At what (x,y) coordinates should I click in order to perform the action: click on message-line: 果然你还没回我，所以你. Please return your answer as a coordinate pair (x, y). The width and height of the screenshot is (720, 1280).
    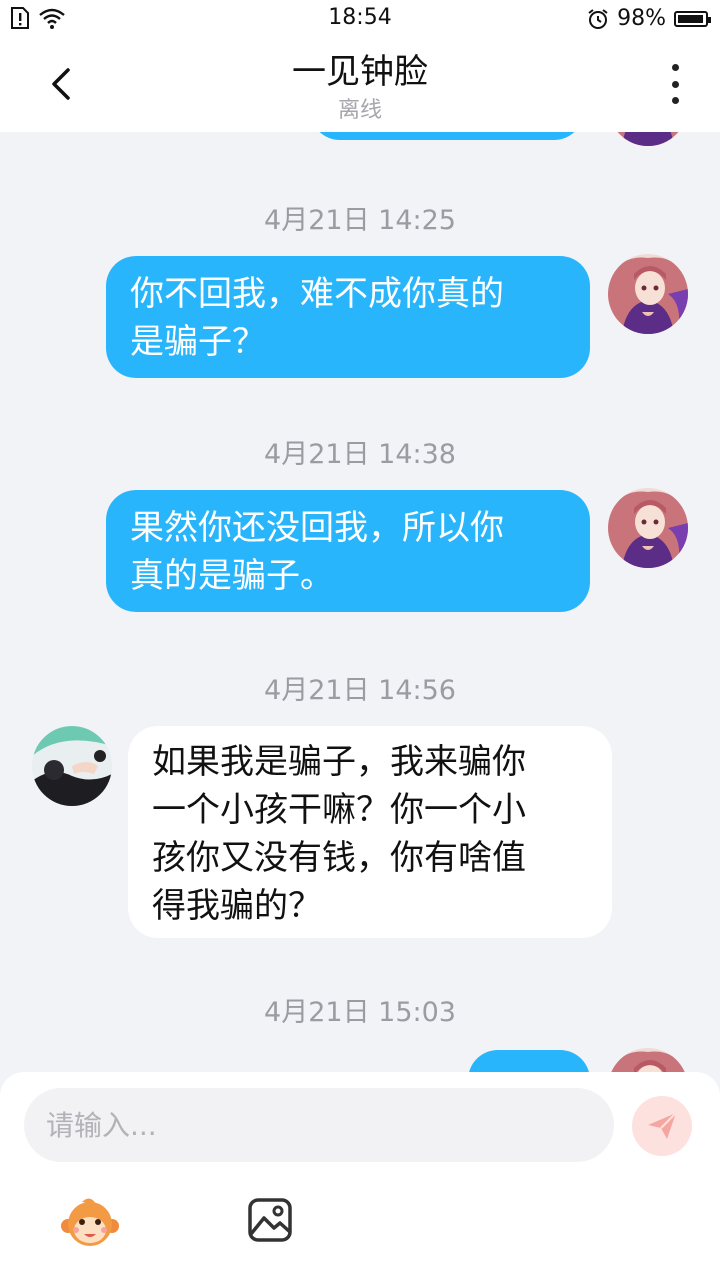
    Looking at the image, I should click on (317, 528).